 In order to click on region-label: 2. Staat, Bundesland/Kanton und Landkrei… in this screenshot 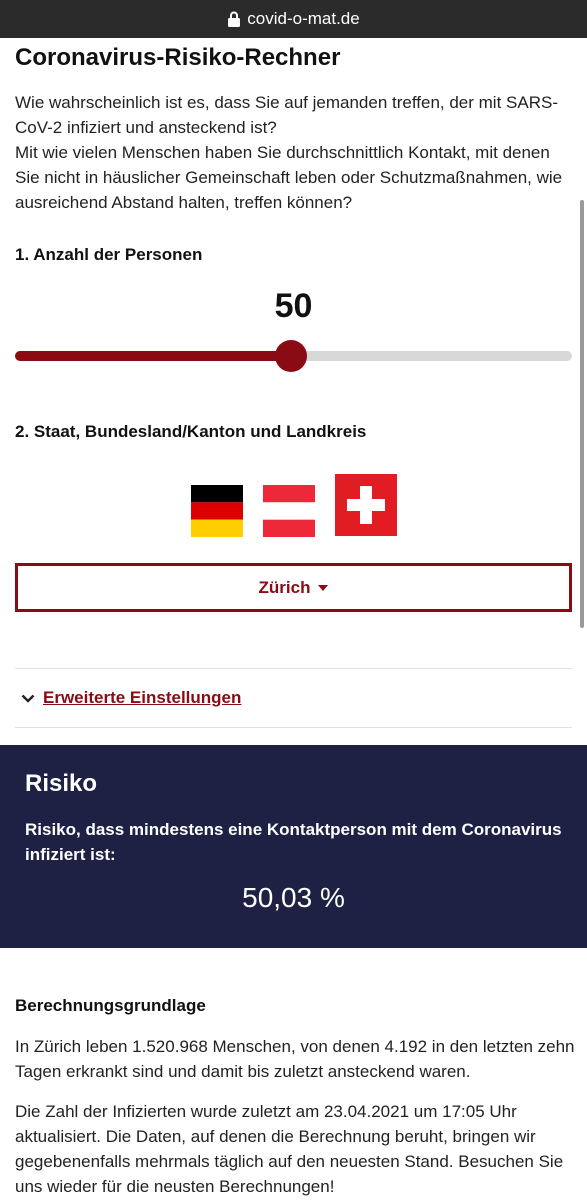, I will do `click(191, 431)`.